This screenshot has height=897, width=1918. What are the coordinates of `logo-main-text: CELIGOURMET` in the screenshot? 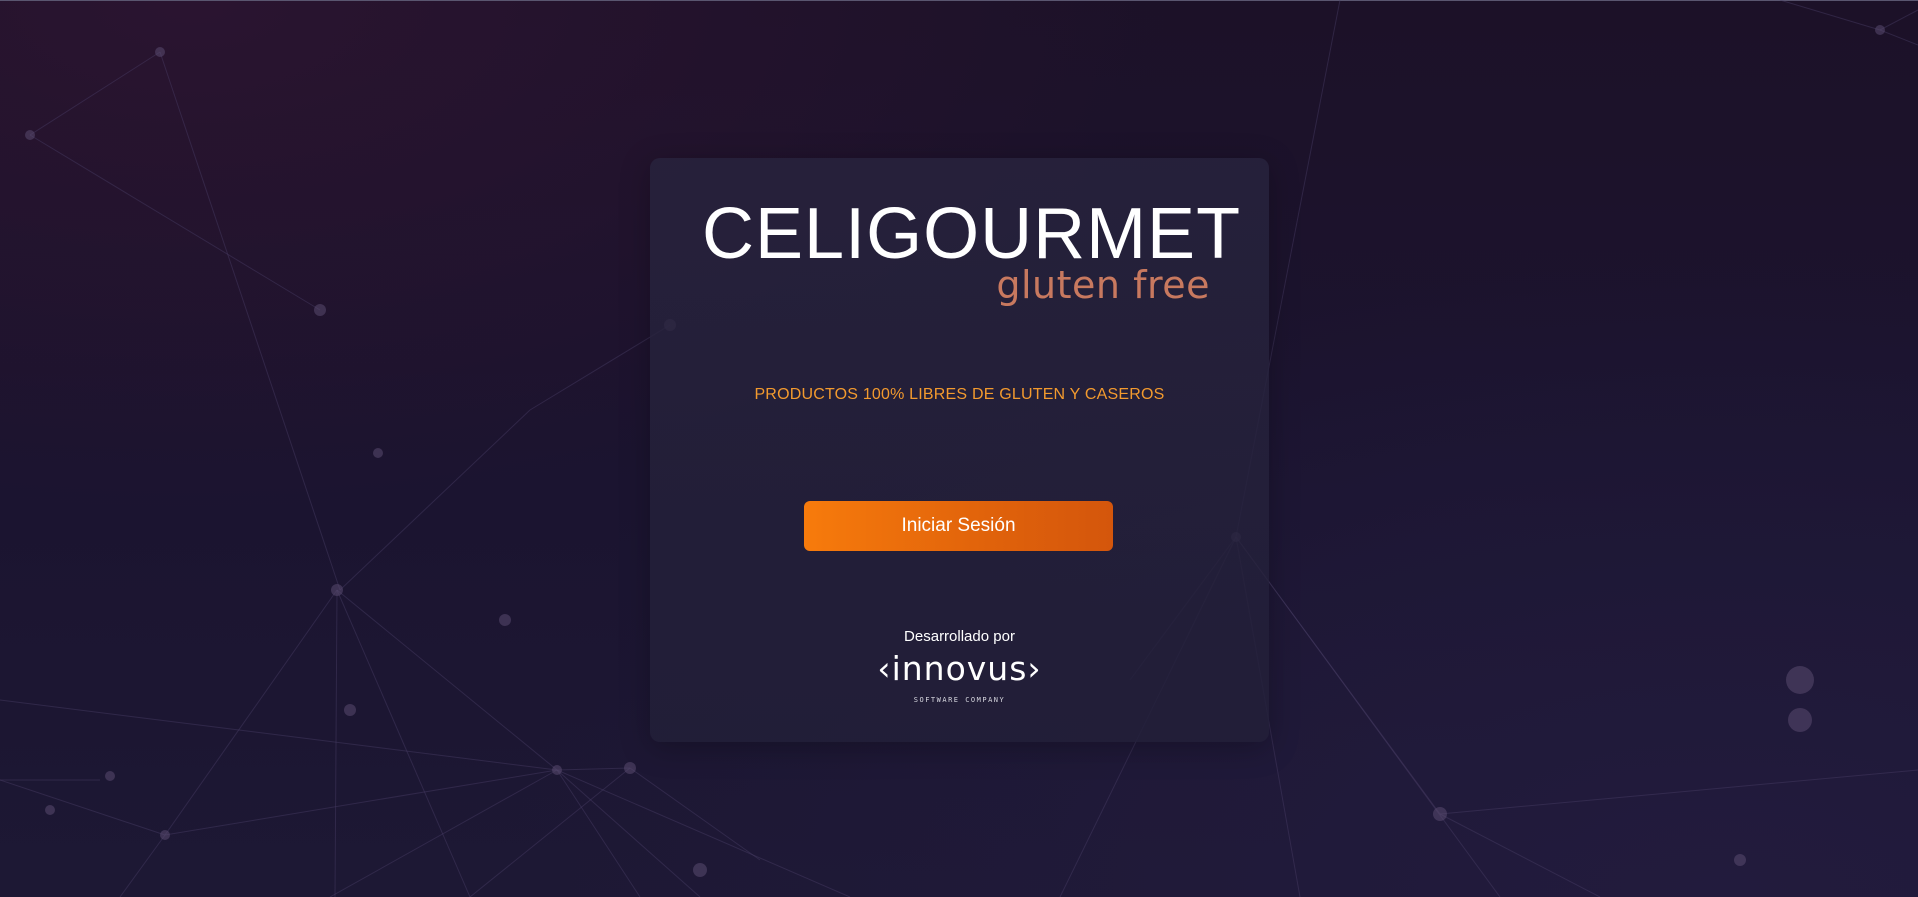 It's located at (972, 234).